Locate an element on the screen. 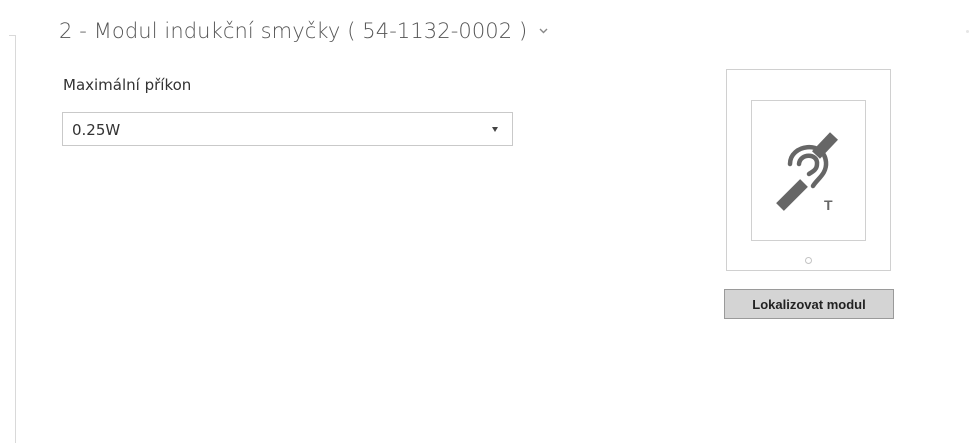 The height and width of the screenshot is (443, 973). hearing-loop-icon-letter: T is located at coordinates (828, 205).